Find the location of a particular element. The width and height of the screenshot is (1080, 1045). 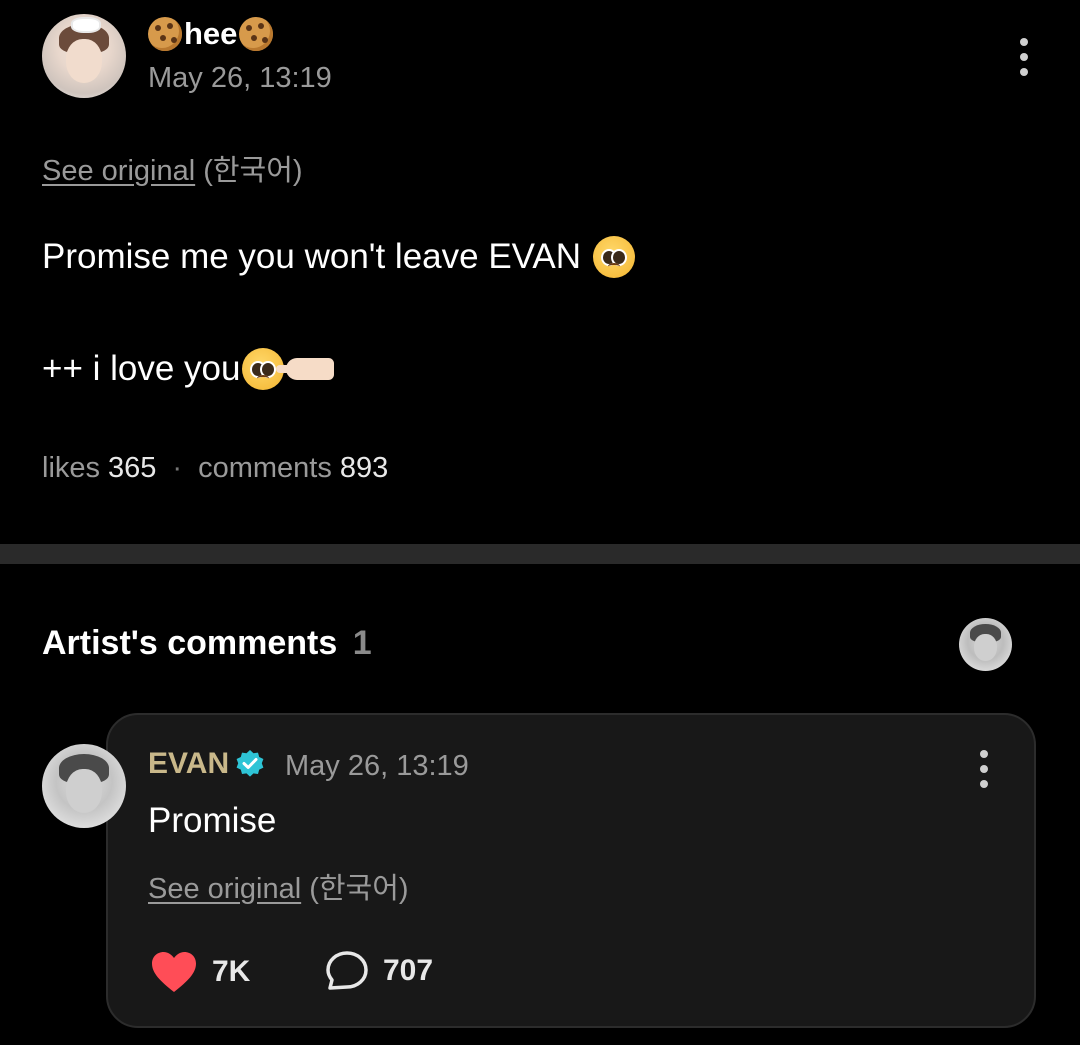

artist-name: EVAN is located at coordinates (206, 764).